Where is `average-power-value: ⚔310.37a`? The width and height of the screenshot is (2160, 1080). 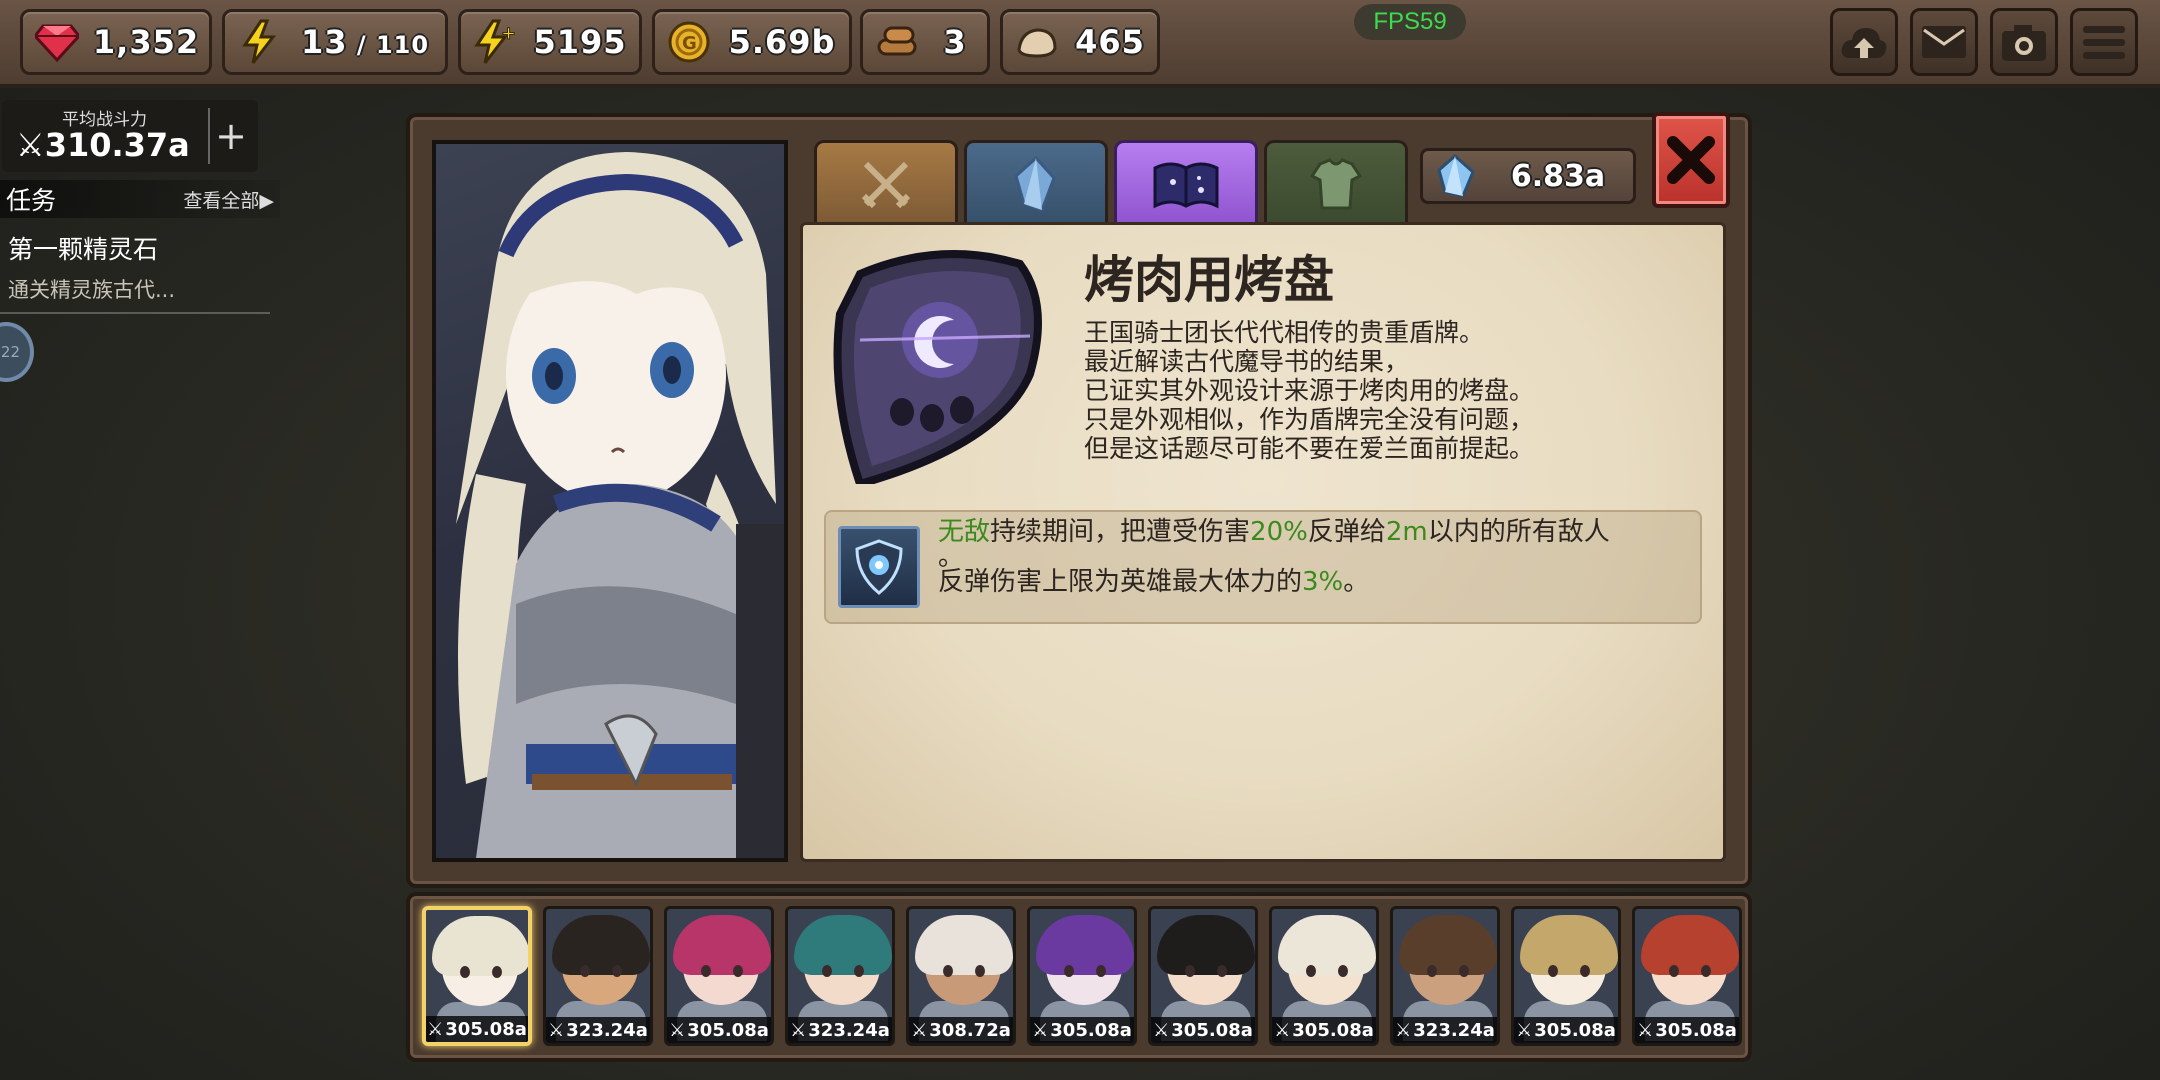
average-power-value: ⚔310.37a is located at coordinates (103, 145).